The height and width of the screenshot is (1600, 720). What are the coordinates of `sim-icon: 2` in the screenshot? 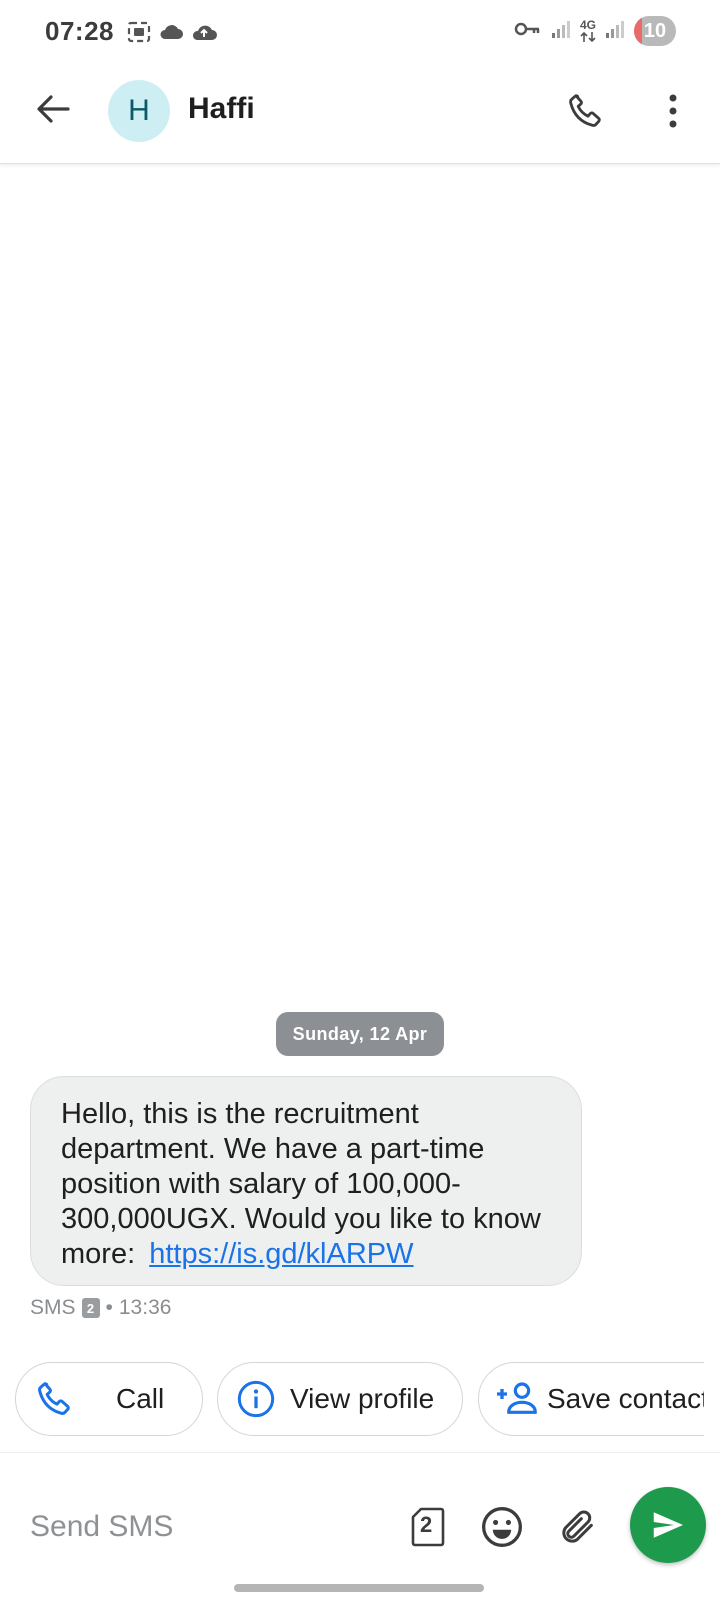 It's located at (90, 1308).